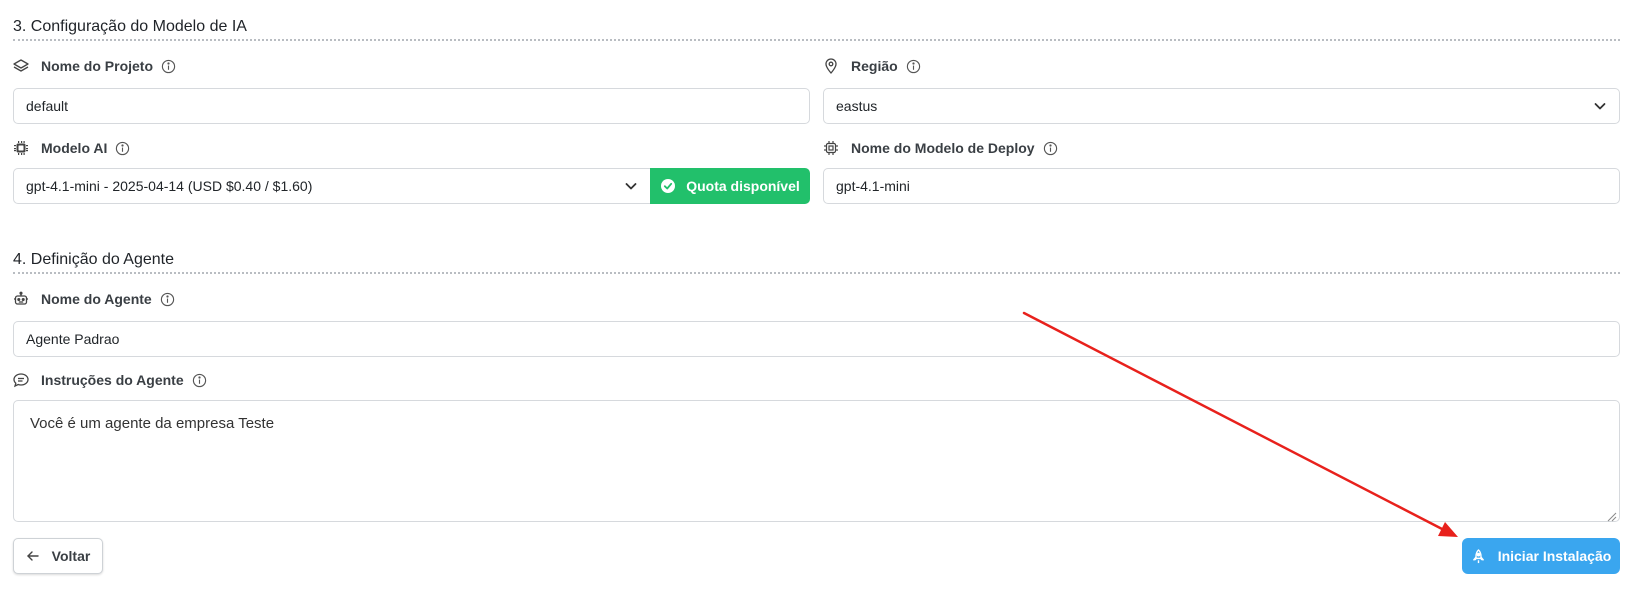 The height and width of the screenshot is (593, 1640). What do you see at coordinates (872, 66) in the screenshot?
I see `region-label: Região` at bounding box center [872, 66].